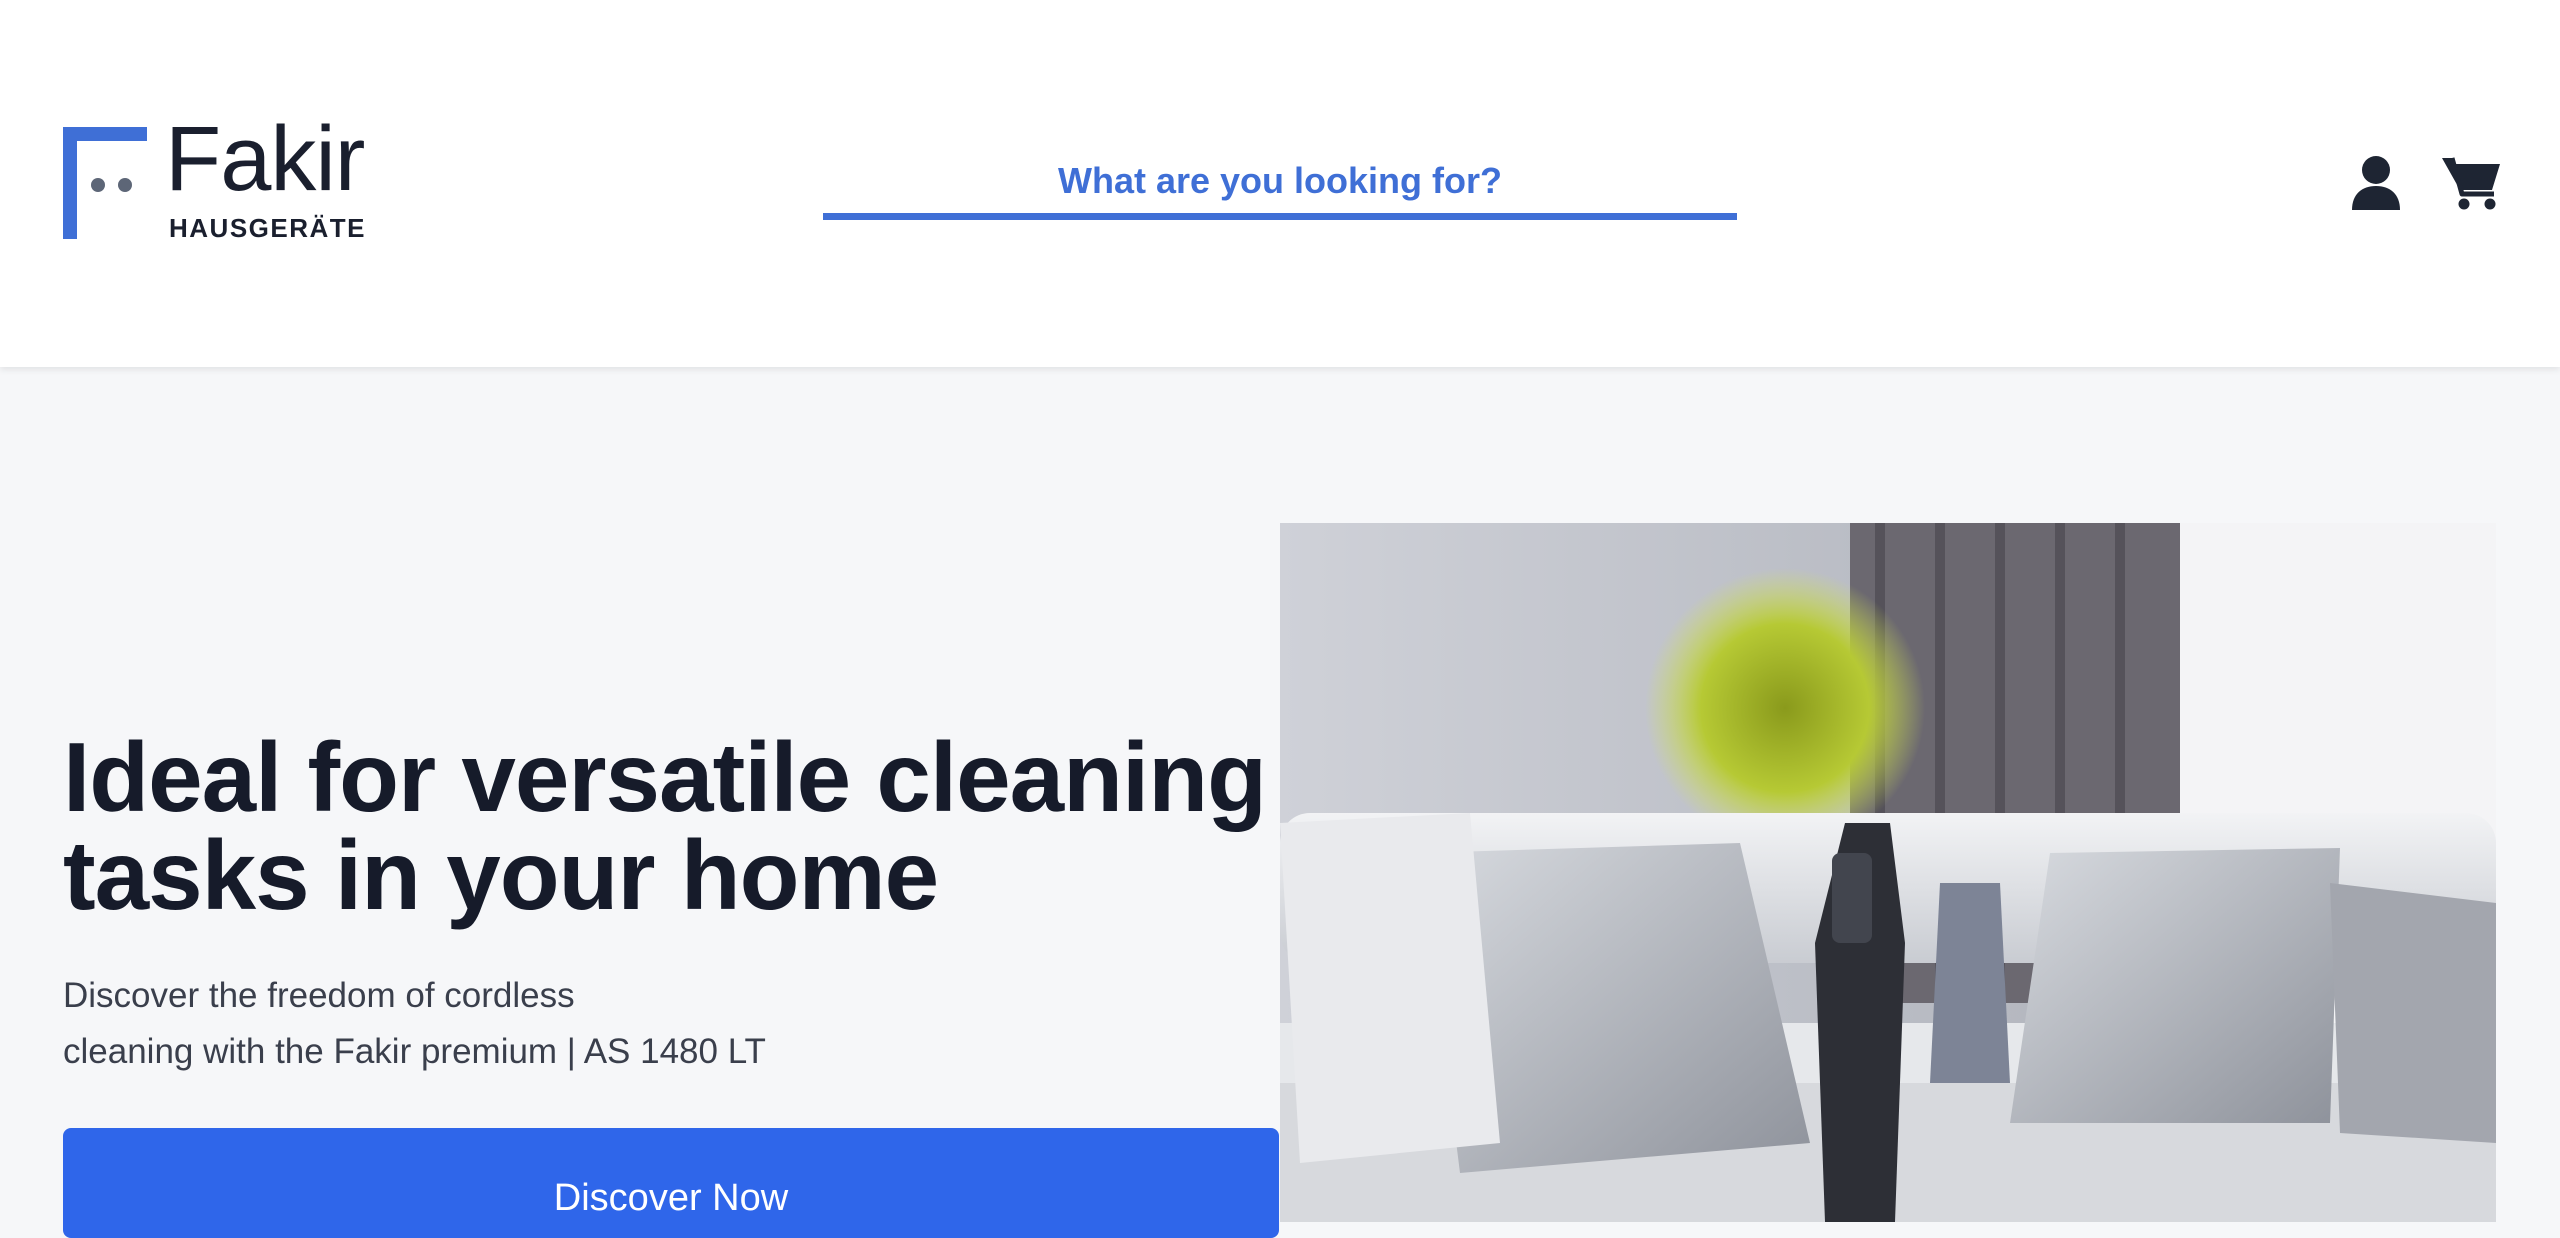 The width and height of the screenshot is (2560, 1238). I want to click on cart-button, so click(2472, 182).